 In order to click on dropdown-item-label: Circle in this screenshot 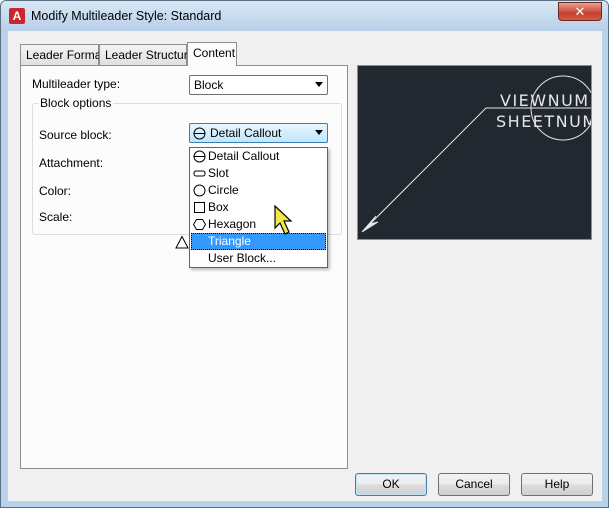, I will do `click(223, 190)`.